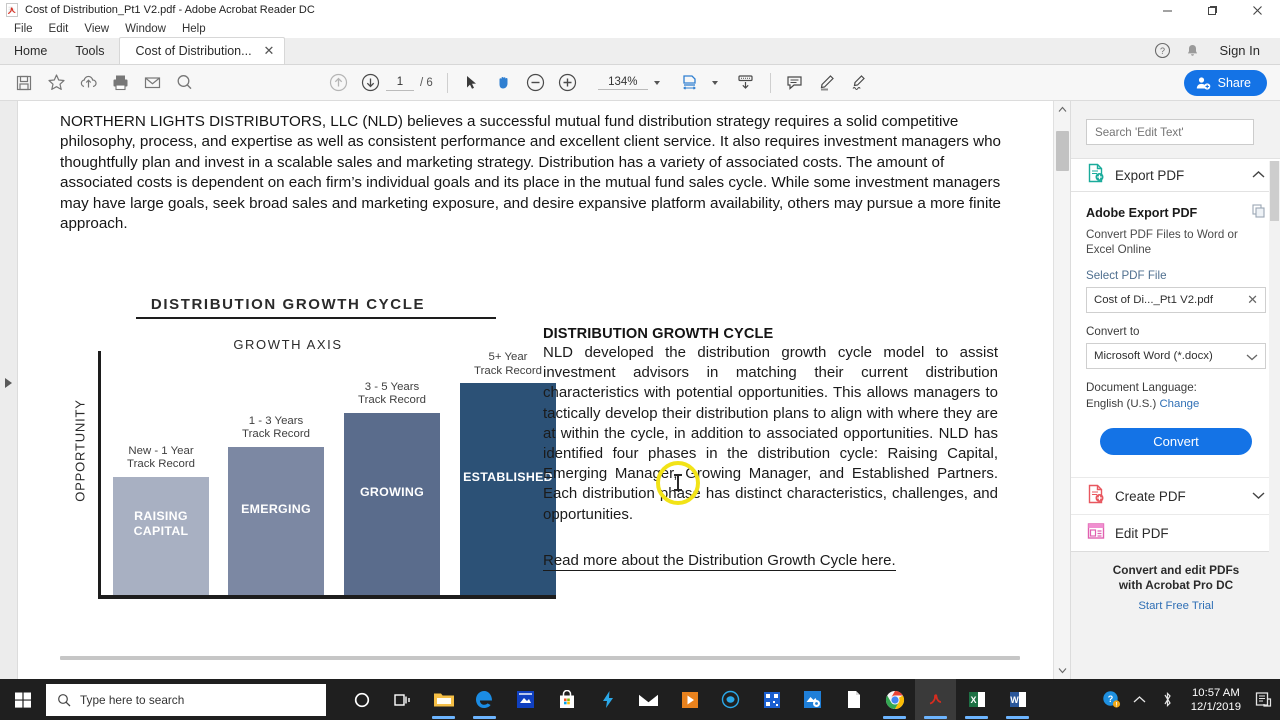 The width and height of the screenshot is (1280, 720). What do you see at coordinates (184, 83) in the screenshot?
I see `search-icon` at bounding box center [184, 83].